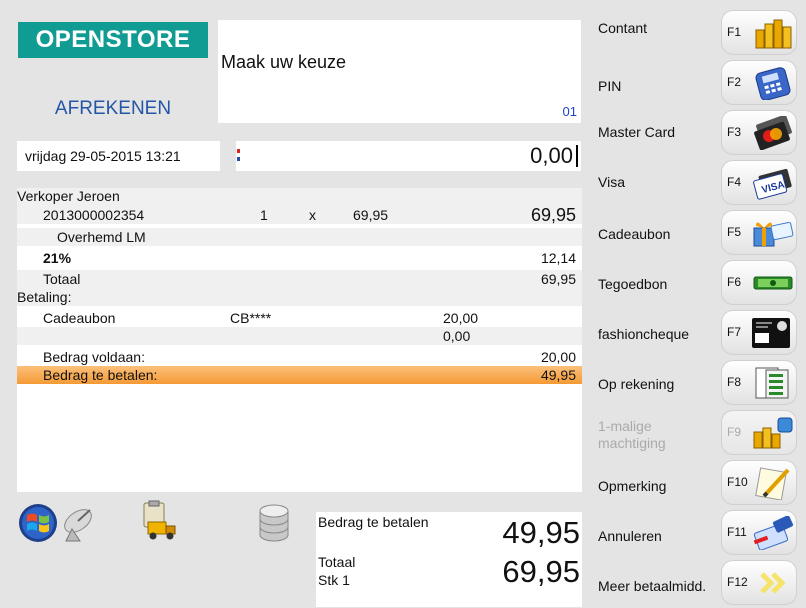 This screenshot has height=608, width=806. What do you see at coordinates (698, 332) in the screenshot?
I see `payment-button-fashioncheque: fashioncheque F7` at bounding box center [698, 332].